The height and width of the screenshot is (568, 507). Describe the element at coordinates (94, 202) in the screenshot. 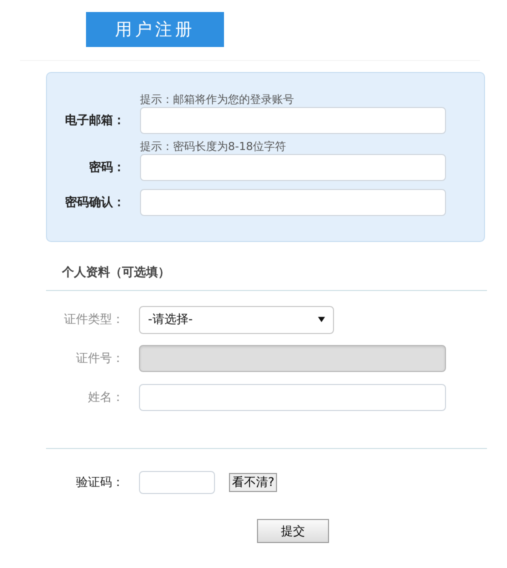

I see `field-label: 密码确认：` at that location.